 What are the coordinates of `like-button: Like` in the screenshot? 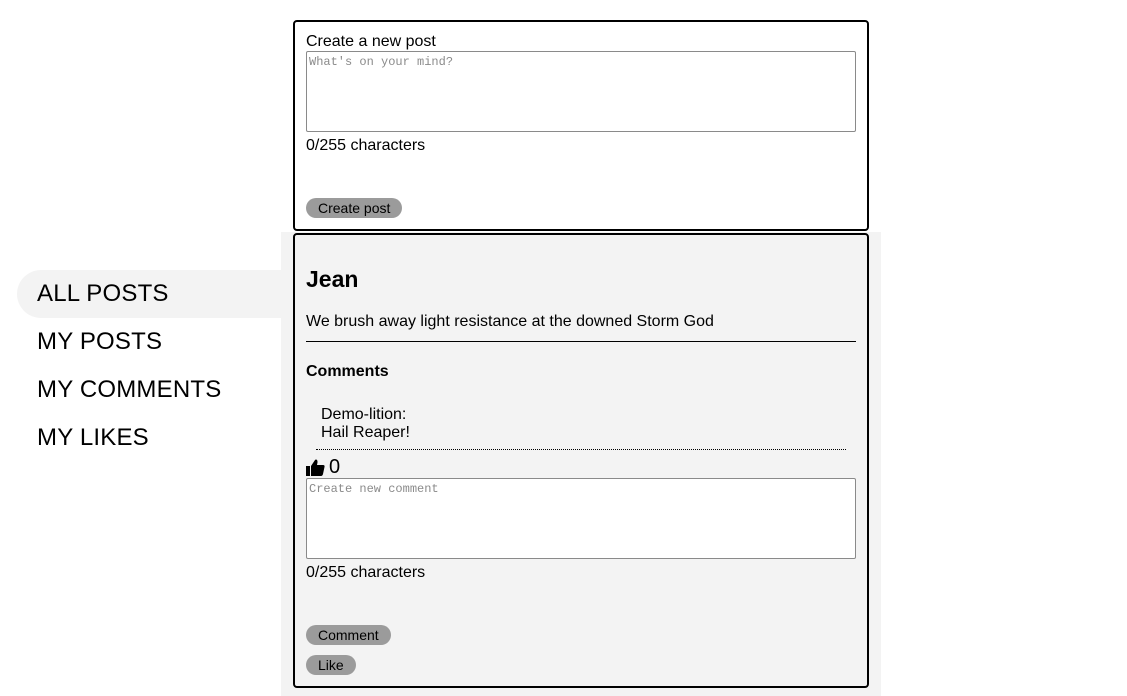 It's located at (331, 665).